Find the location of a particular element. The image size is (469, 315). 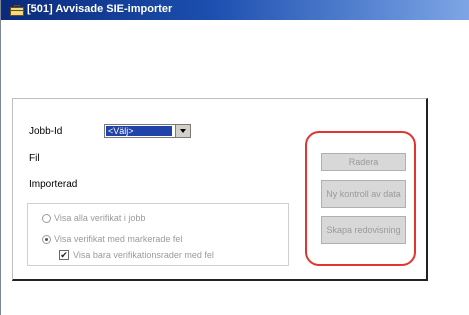

radio-show-marked is located at coordinates (46, 239).